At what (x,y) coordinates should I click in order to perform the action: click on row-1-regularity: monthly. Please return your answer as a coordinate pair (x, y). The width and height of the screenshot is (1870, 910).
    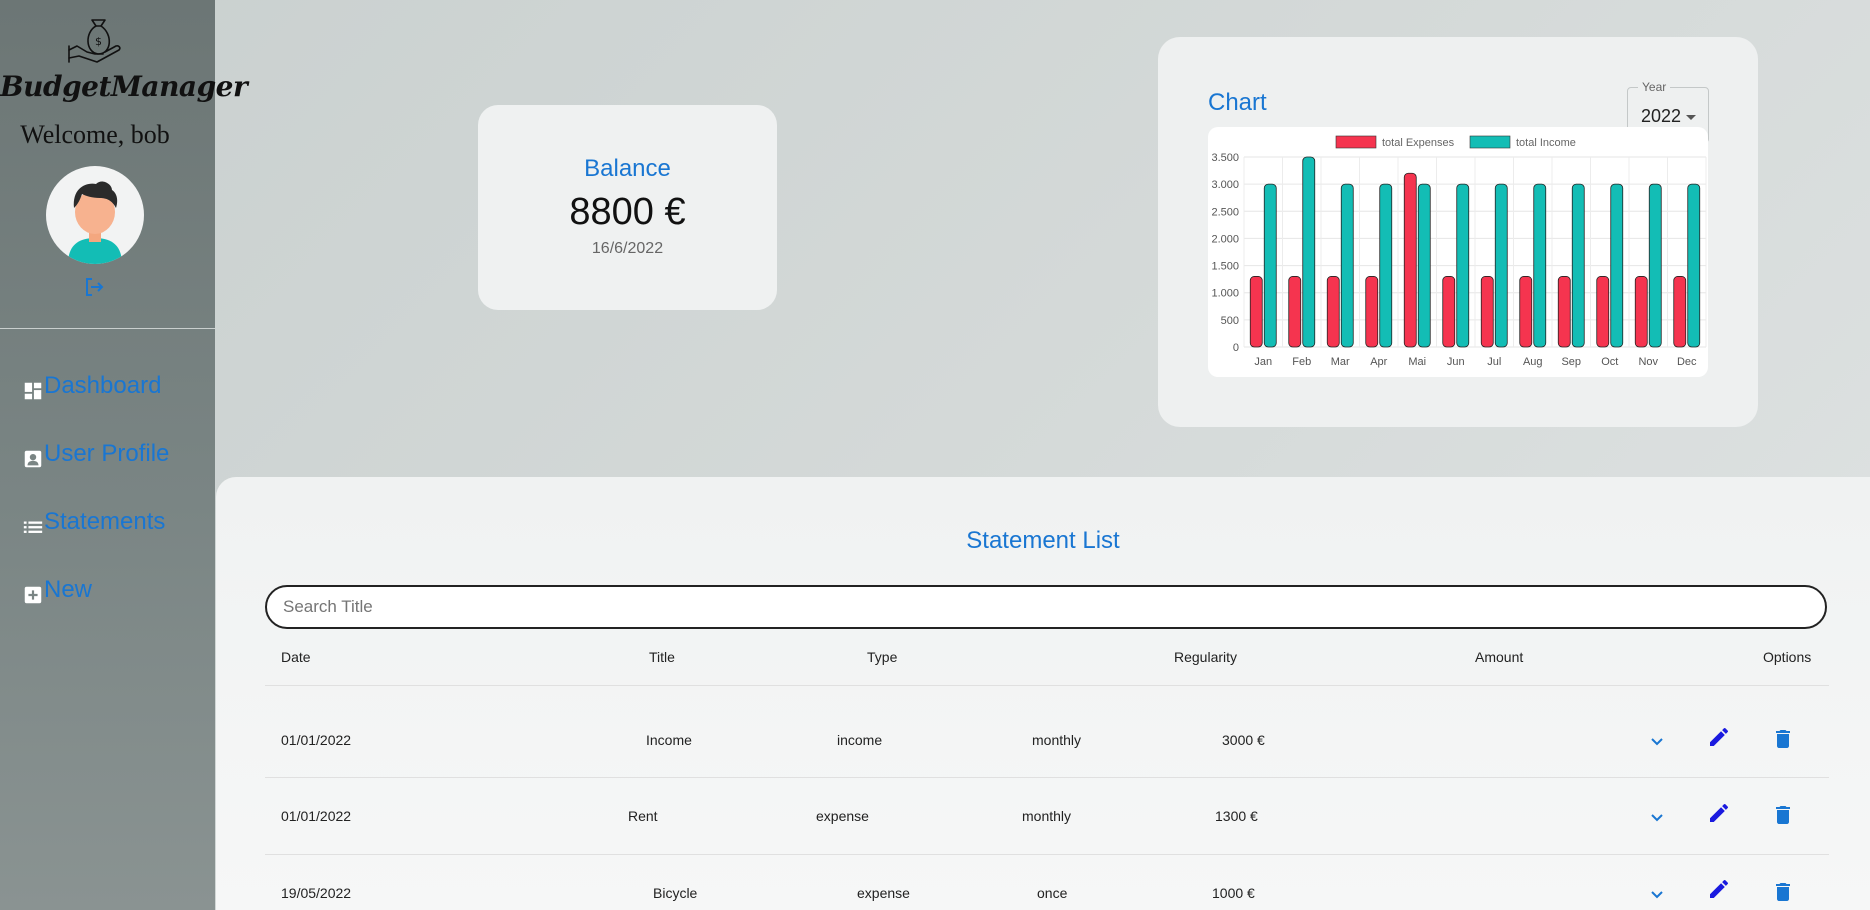
    Looking at the image, I should click on (1057, 740).